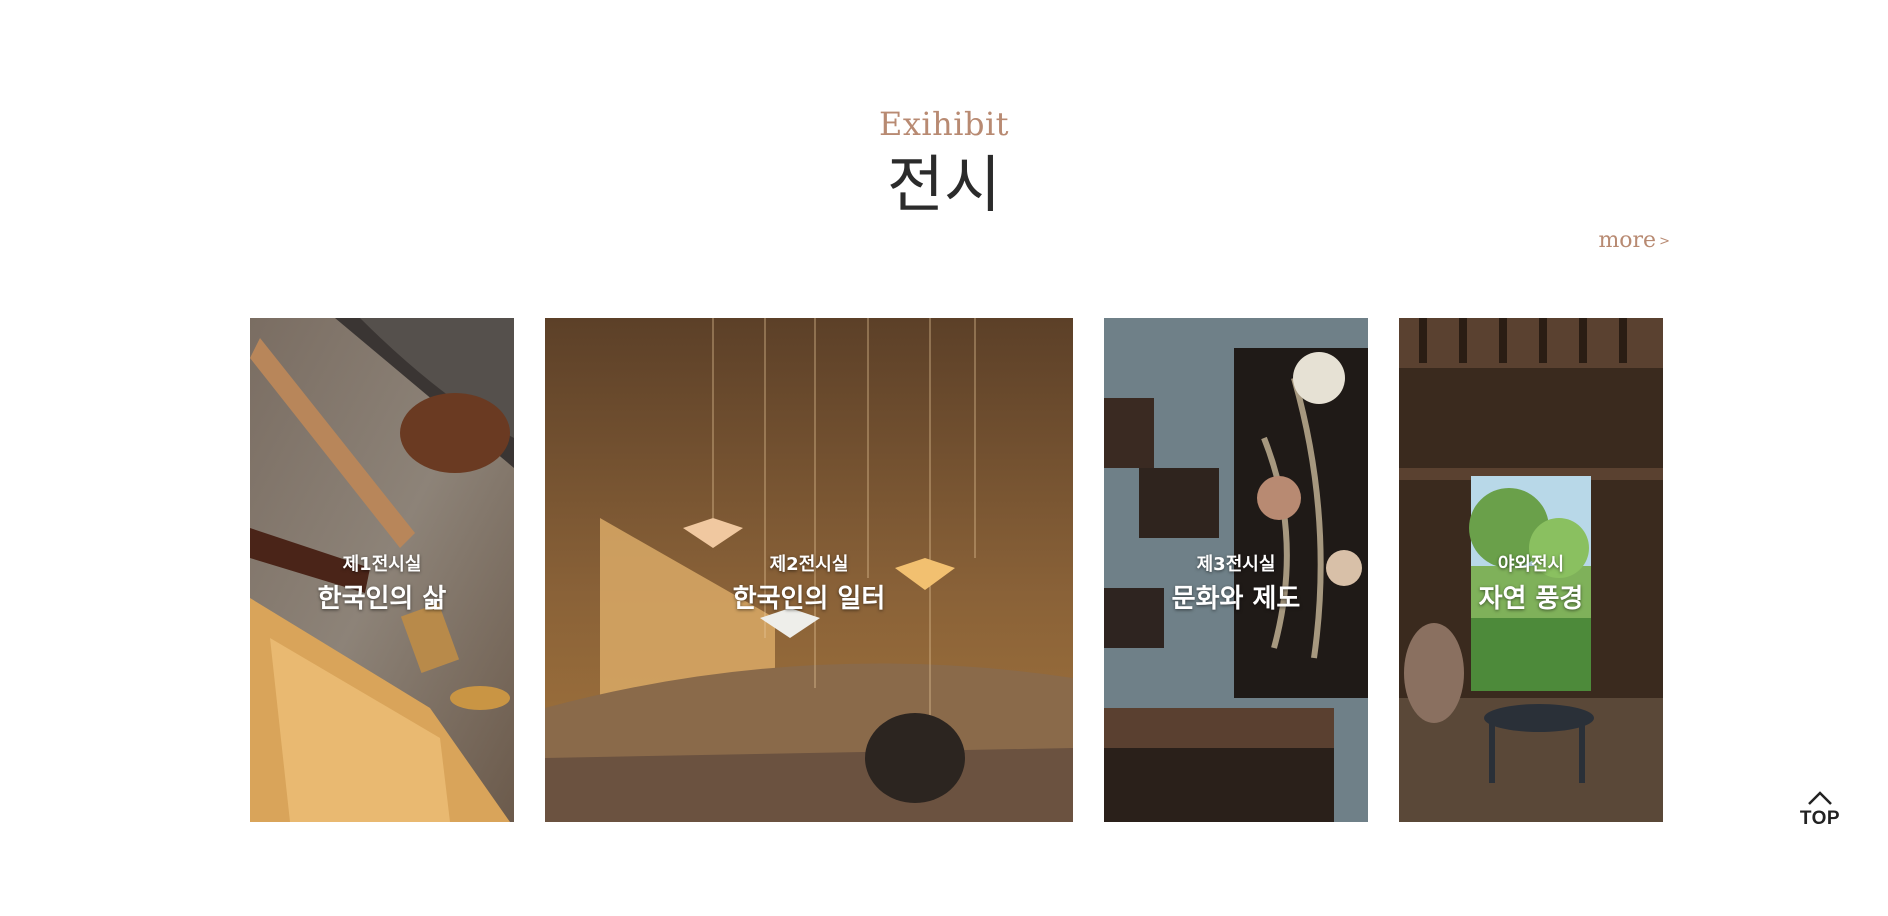  I want to click on exhibit-card-hall-1: 제1전시실 한국인의 삶, so click(382, 570).